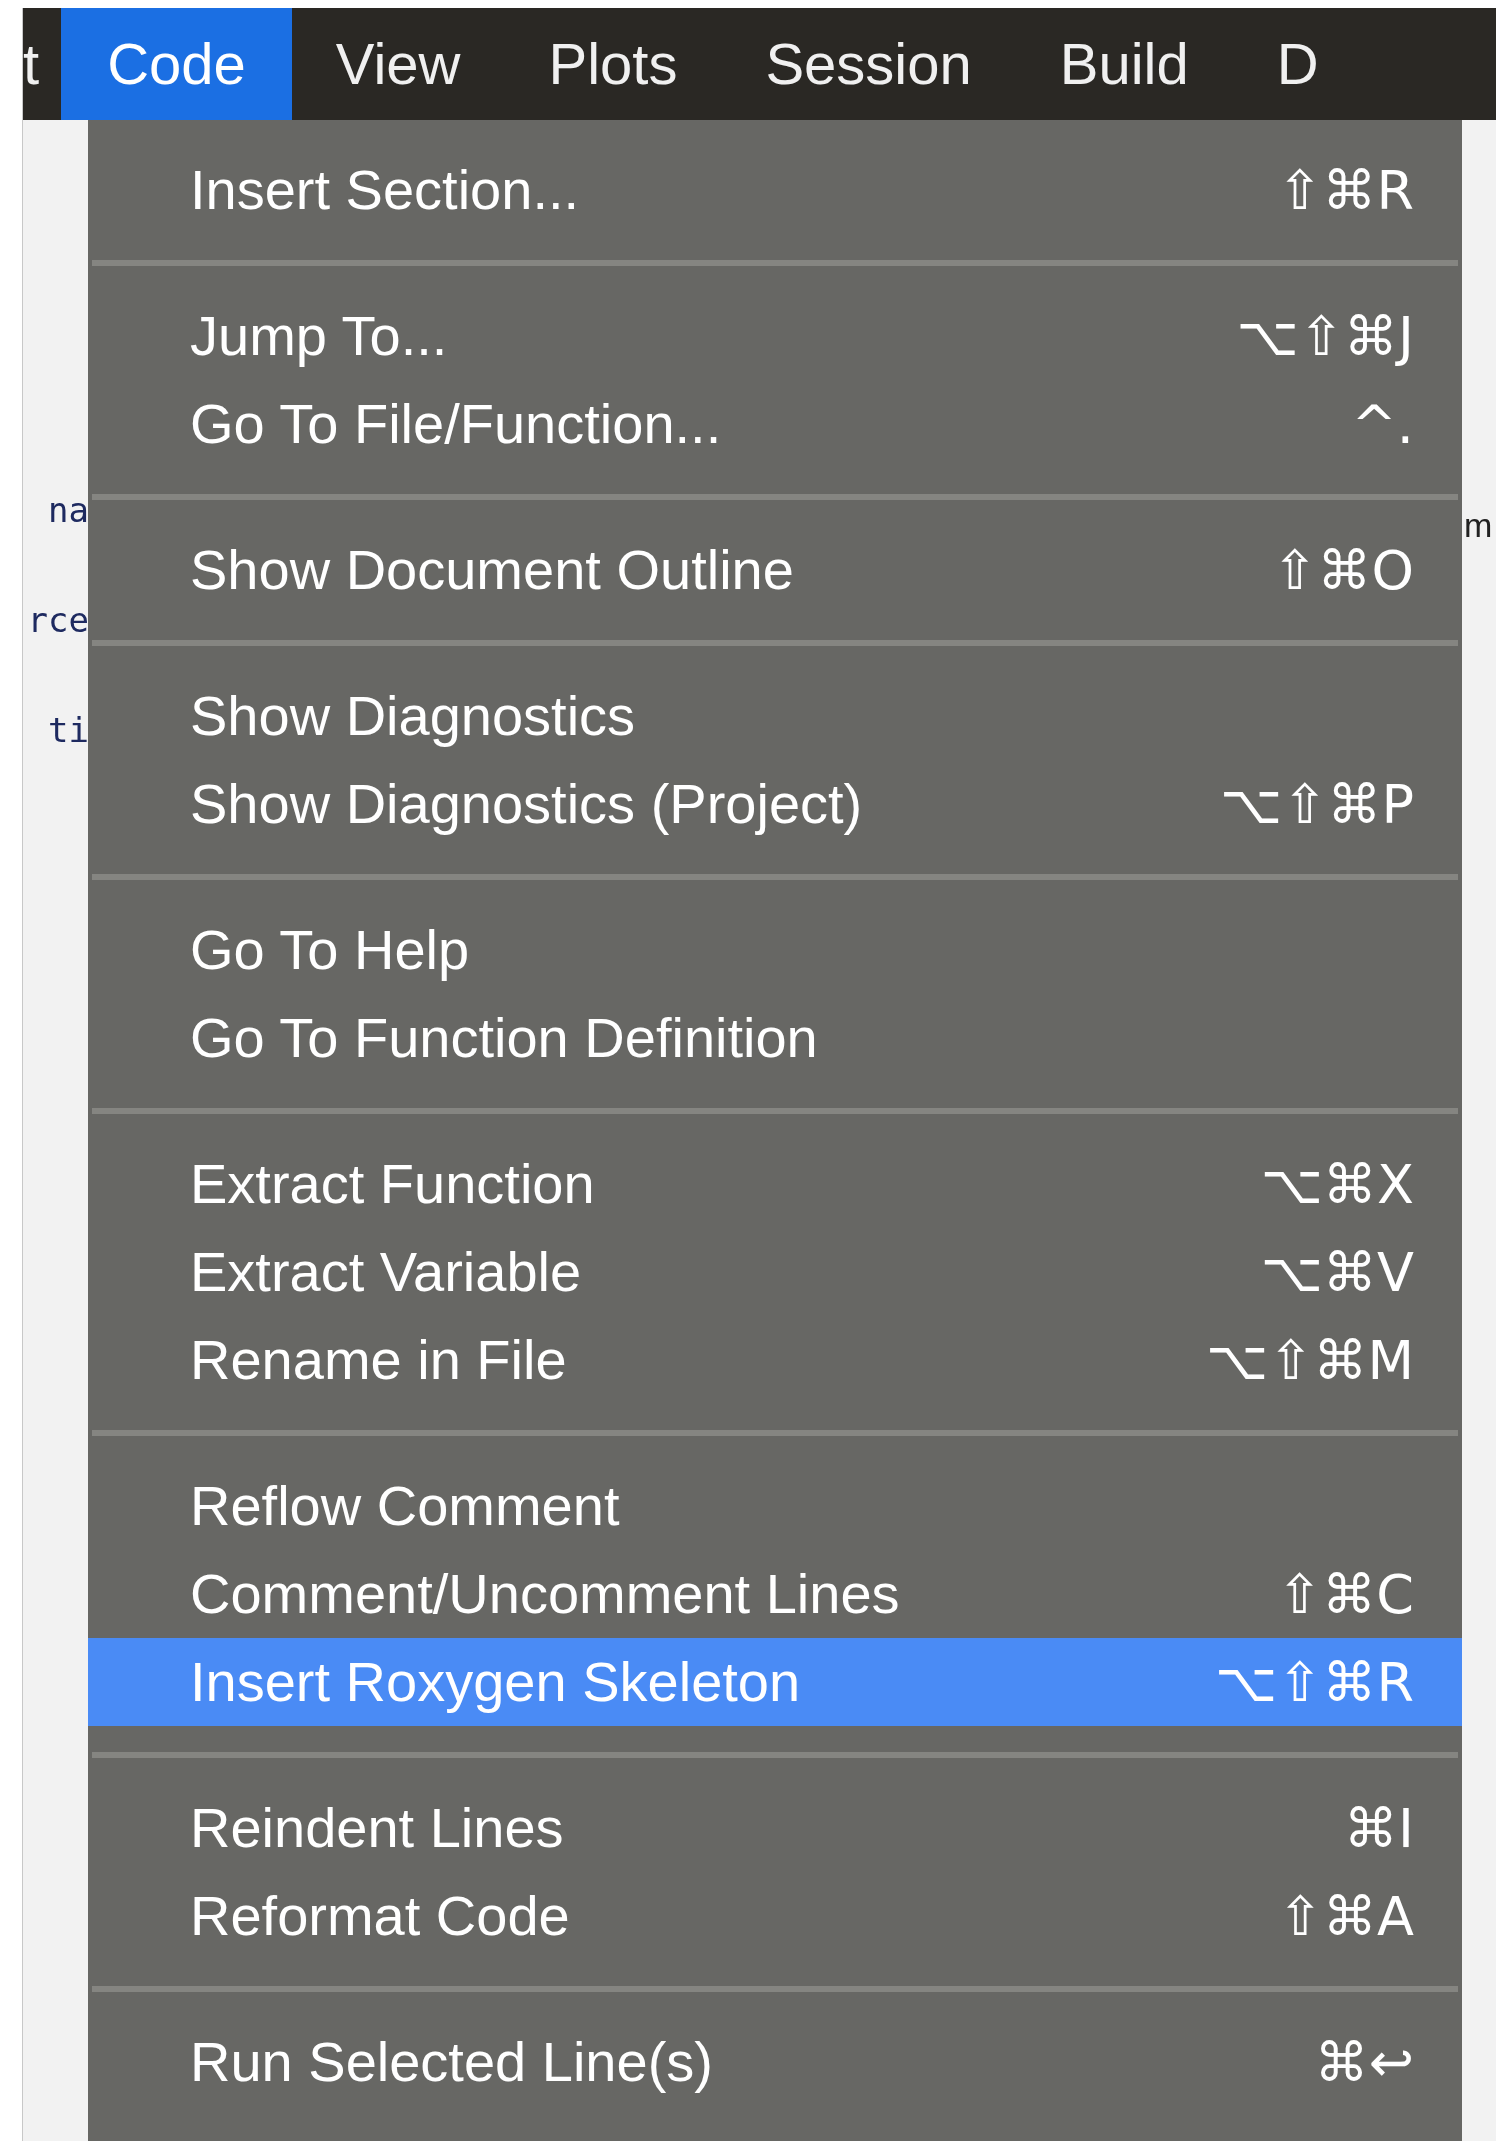  Describe the element at coordinates (1297, 64) in the screenshot. I see `menu-bar-item: D` at that location.